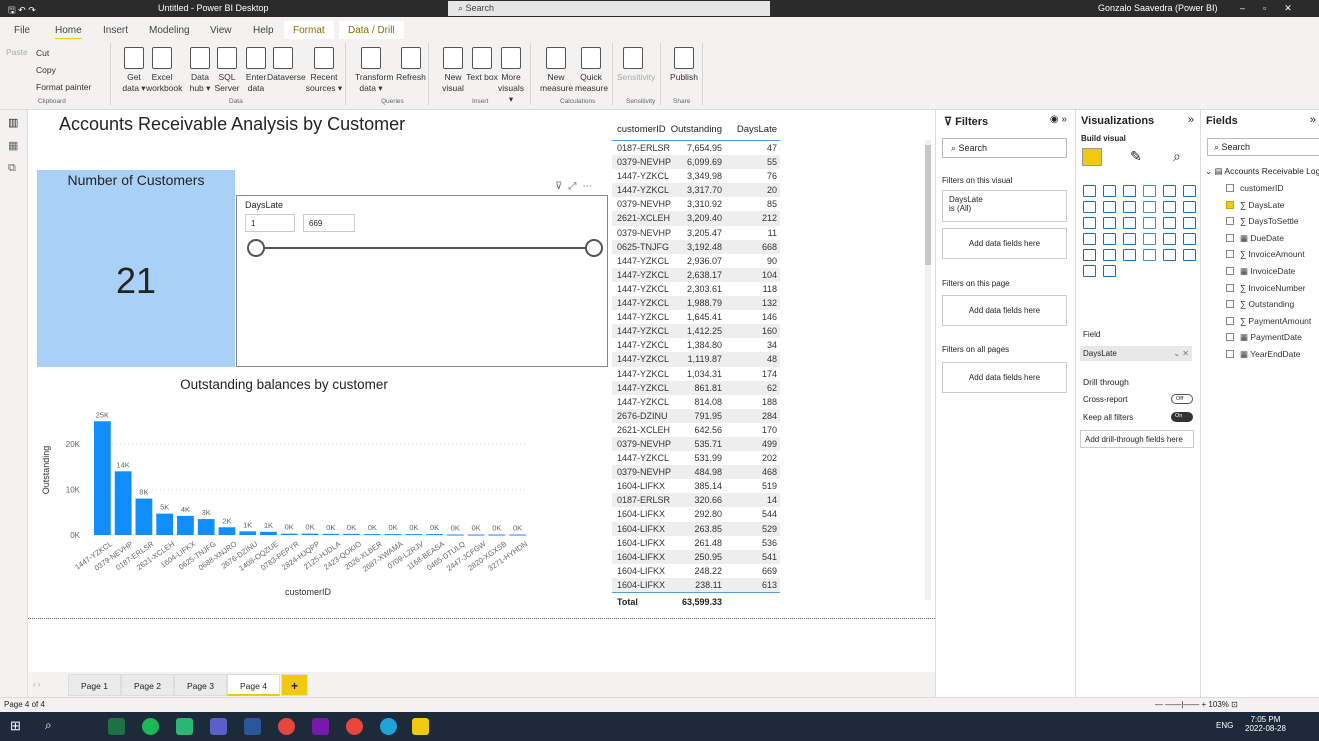 This screenshot has width=1319, height=741. I want to click on table-row: 2676-DZINU 791.95 284, so click(696, 415).